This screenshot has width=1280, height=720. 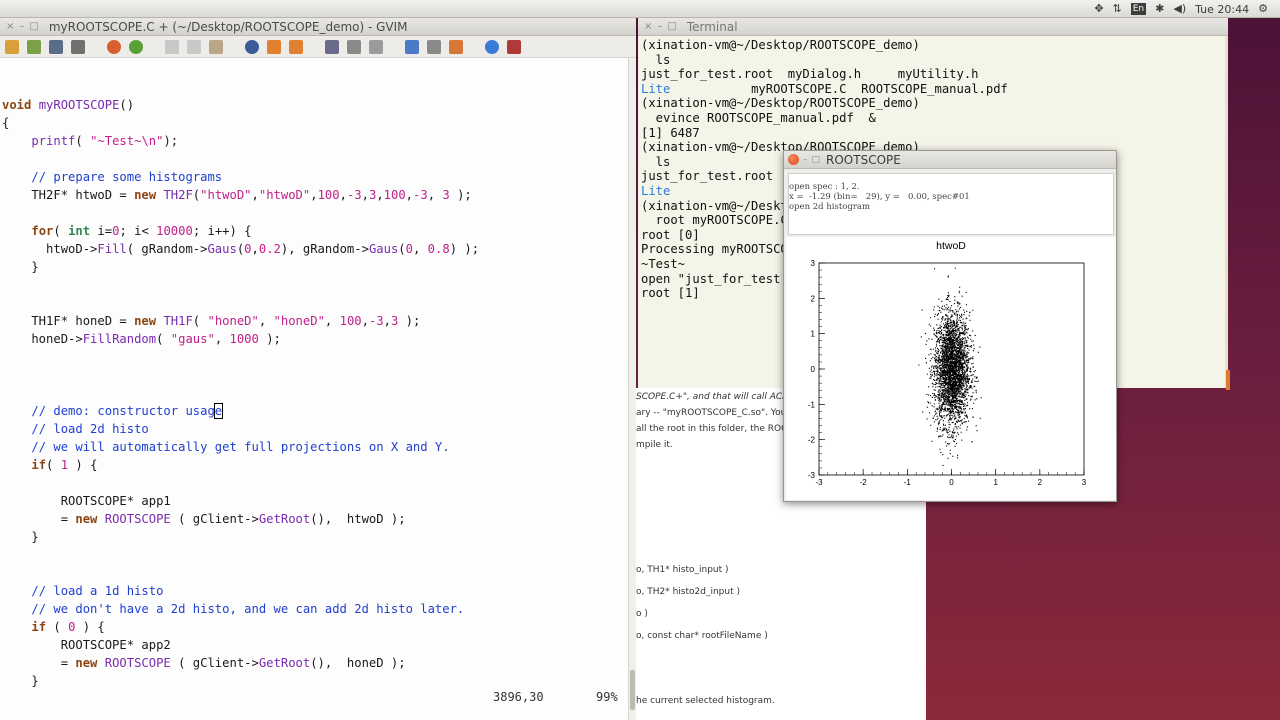 I want to click on doc-line: all the root in this folder, the ROOT, so click(x=715, y=429).